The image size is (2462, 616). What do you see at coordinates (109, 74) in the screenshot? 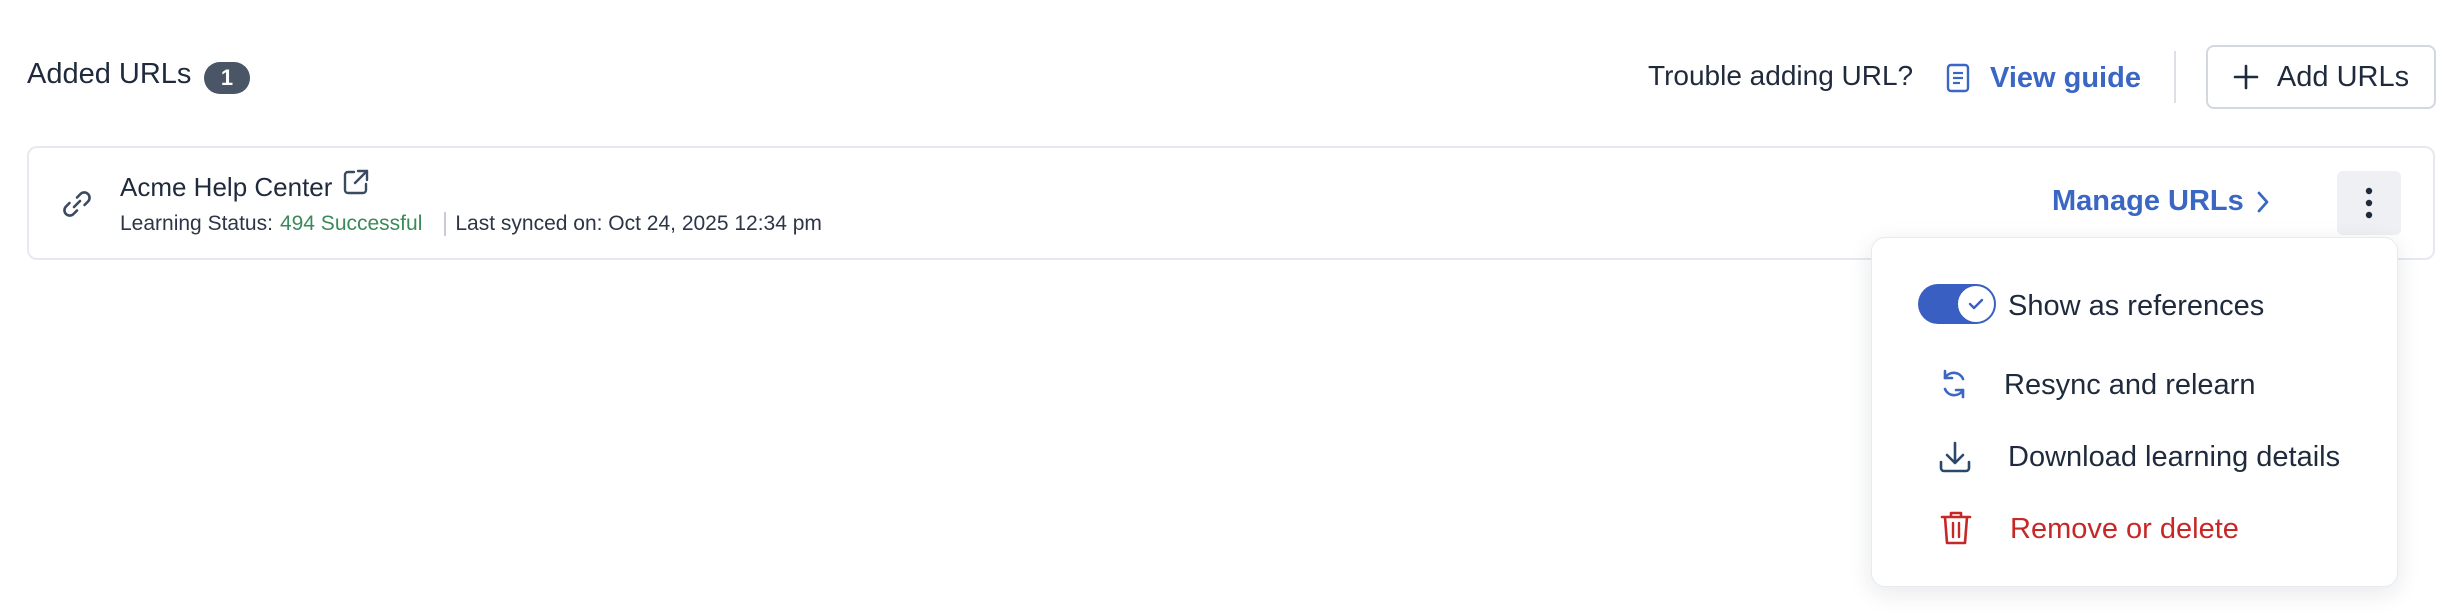
I see `added-urls-title: Added URLs` at bounding box center [109, 74].